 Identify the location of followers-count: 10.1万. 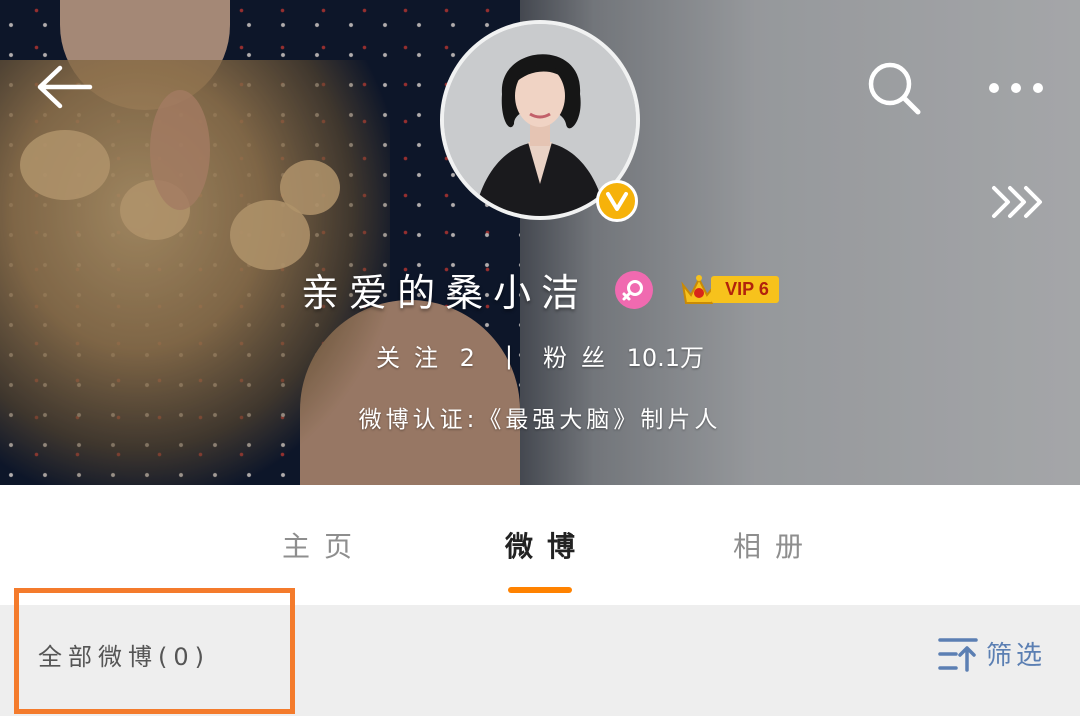
(665, 358).